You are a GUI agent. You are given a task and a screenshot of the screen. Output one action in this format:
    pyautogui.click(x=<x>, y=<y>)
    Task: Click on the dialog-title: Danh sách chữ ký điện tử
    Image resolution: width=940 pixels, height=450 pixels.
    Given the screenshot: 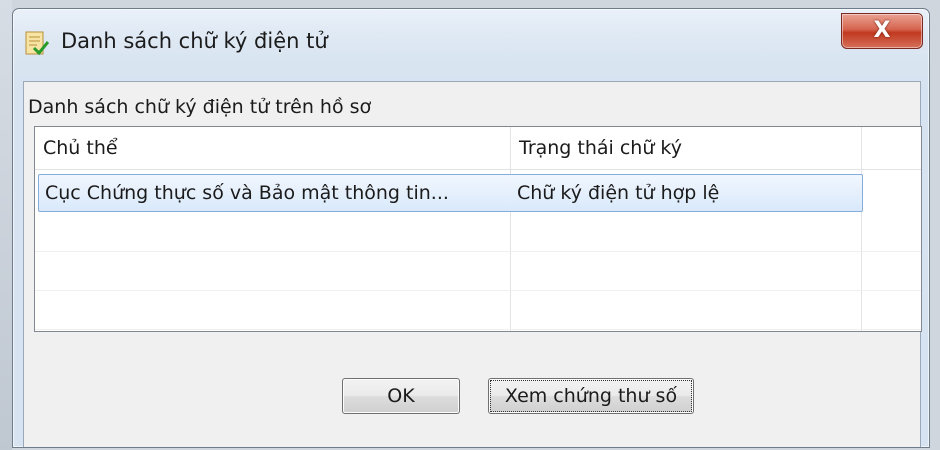 What is the action you would take?
    pyautogui.click(x=194, y=41)
    